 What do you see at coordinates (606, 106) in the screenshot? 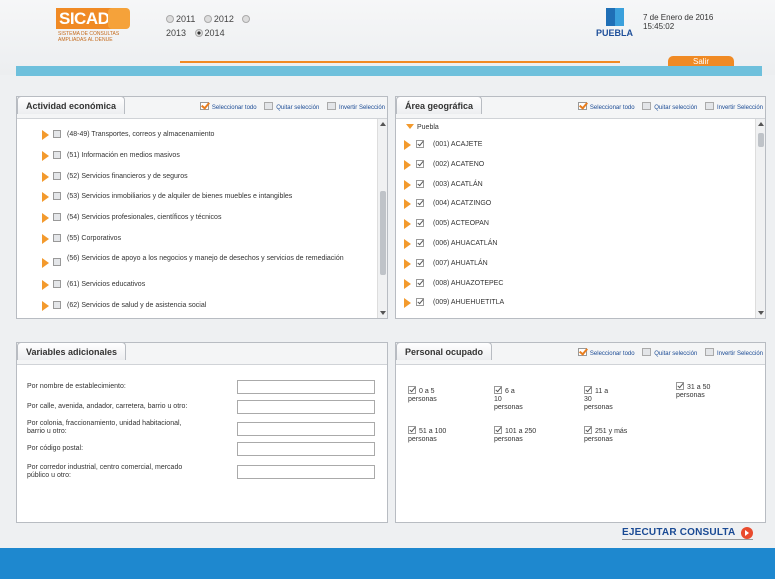
I see `area-select-all-button: Seleccionar todo` at bounding box center [606, 106].